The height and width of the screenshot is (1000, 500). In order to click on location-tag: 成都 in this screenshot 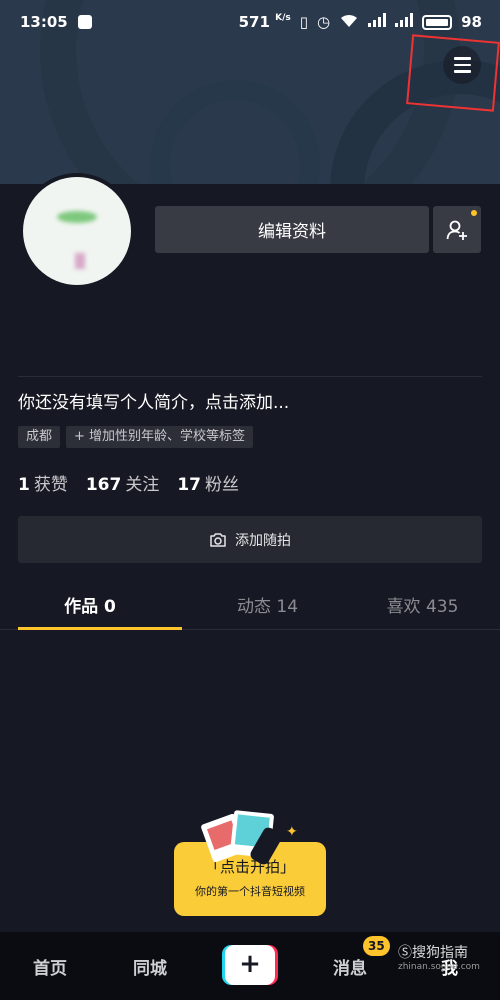, I will do `click(39, 437)`.